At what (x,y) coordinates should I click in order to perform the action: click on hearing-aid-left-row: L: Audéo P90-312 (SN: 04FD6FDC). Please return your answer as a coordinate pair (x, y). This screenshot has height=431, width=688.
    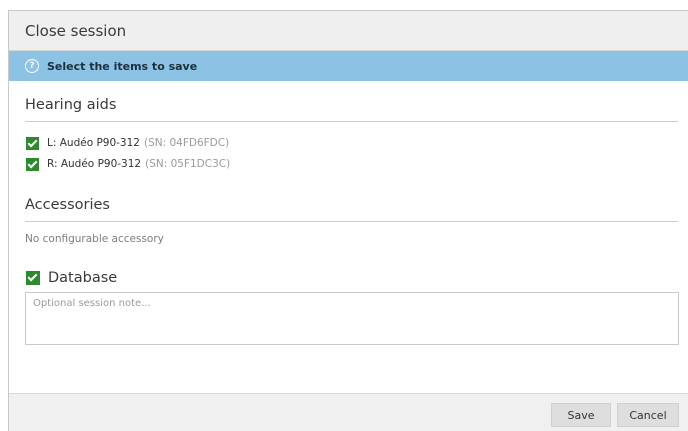
    Looking at the image, I should click on (127, 143).